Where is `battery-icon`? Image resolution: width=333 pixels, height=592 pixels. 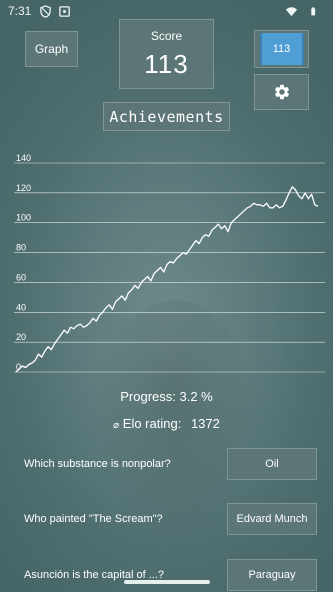 battery-icon is located at coordinates (313, 10).